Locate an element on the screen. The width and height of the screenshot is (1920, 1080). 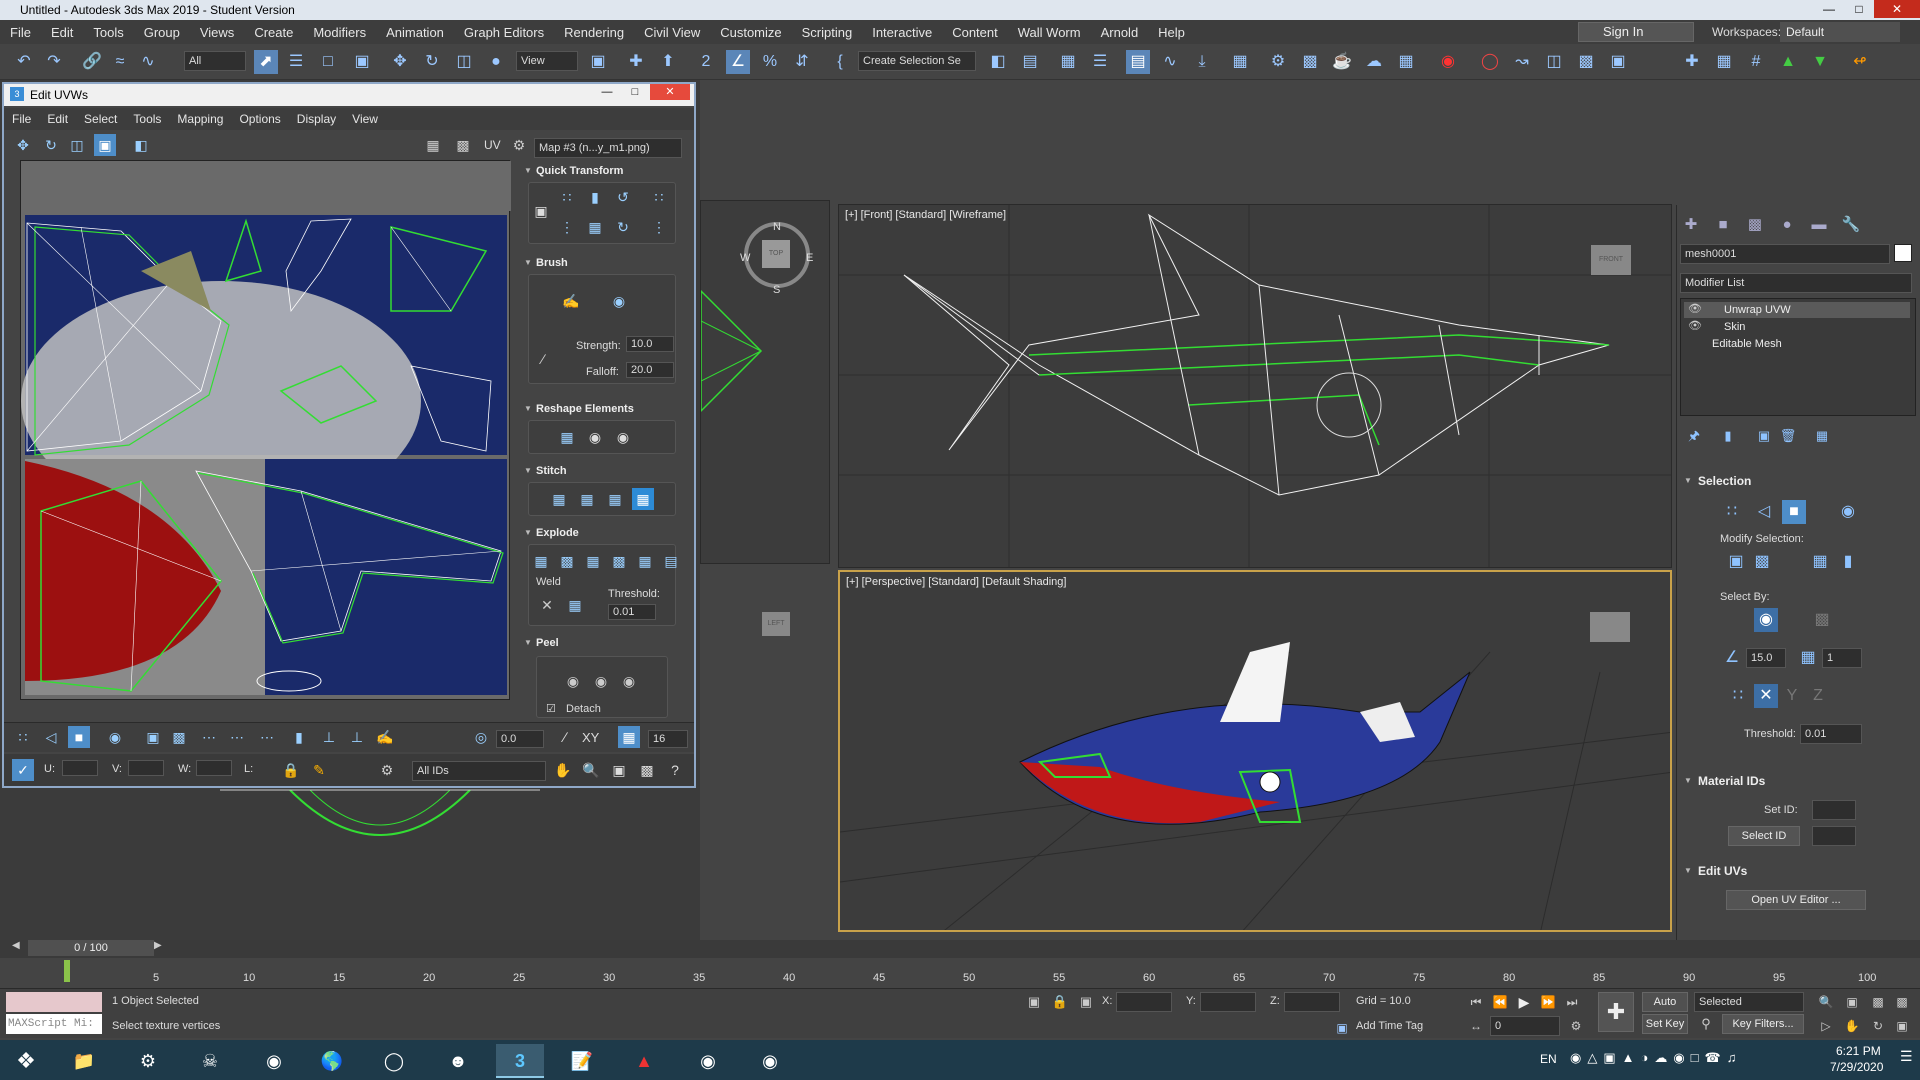
uv-falloff-icon: ∕ is located at coordinates (565, 737).